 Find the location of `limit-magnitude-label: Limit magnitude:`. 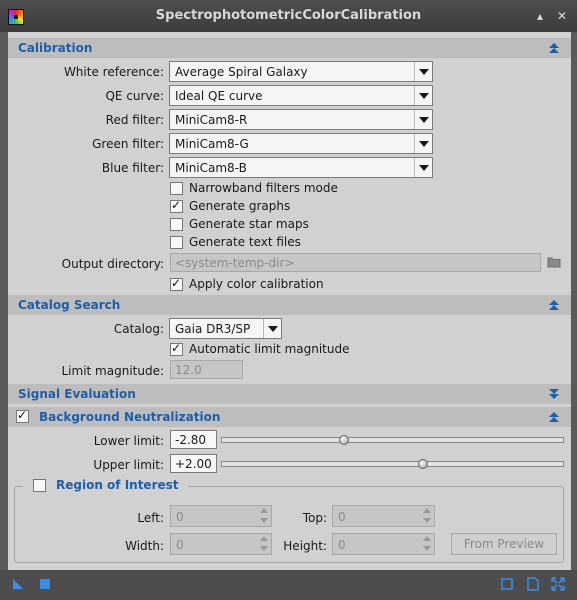

limit-magnitude-label: Limit magnitude: is located at coordinates (112, 371).